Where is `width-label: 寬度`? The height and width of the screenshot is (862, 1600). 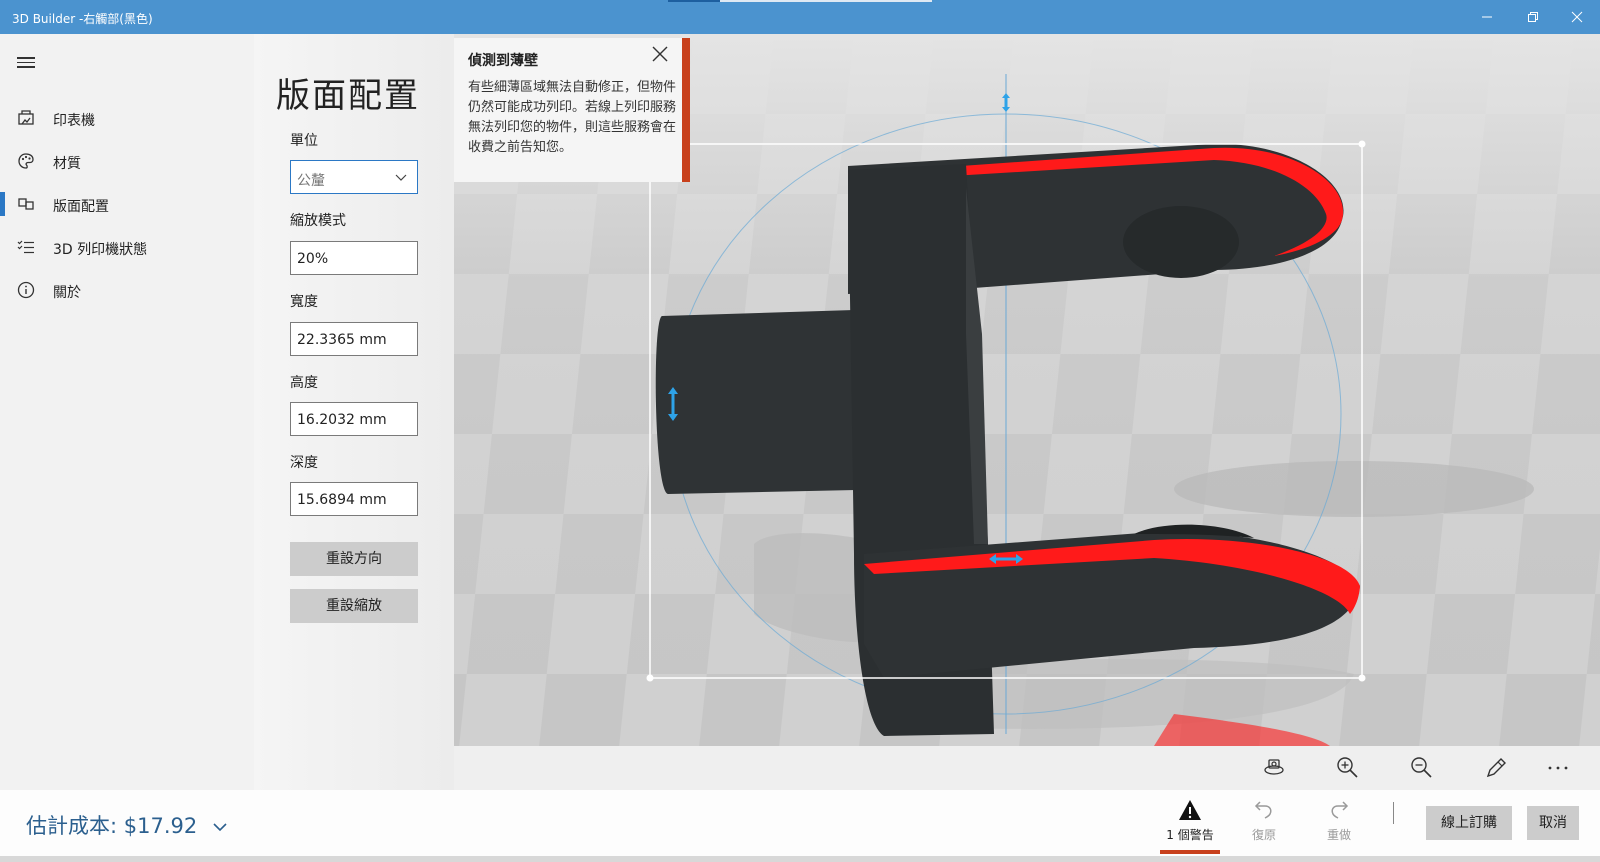
width-label: 寬度 is located at coordinates (304, 302).